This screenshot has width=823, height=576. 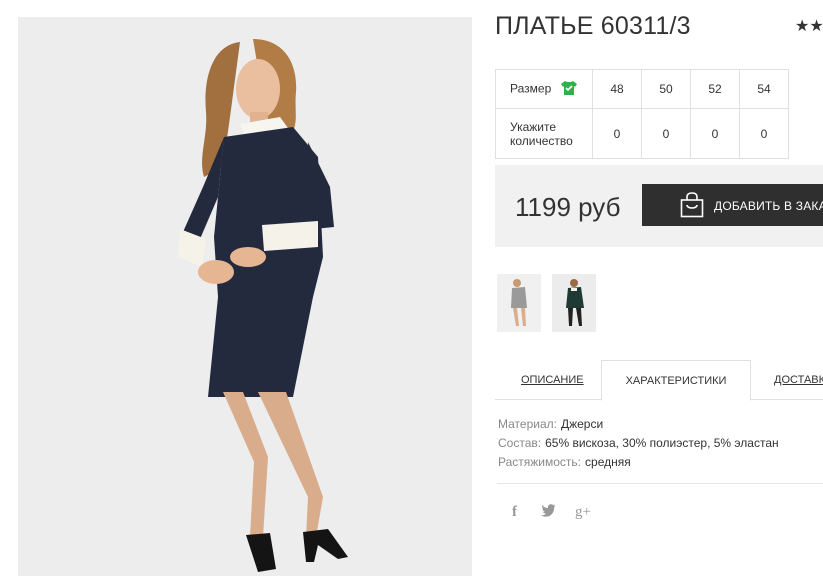 I want to click on product-title: ПЛАТЬЕ 60311/3, so click(x=593, y=26).